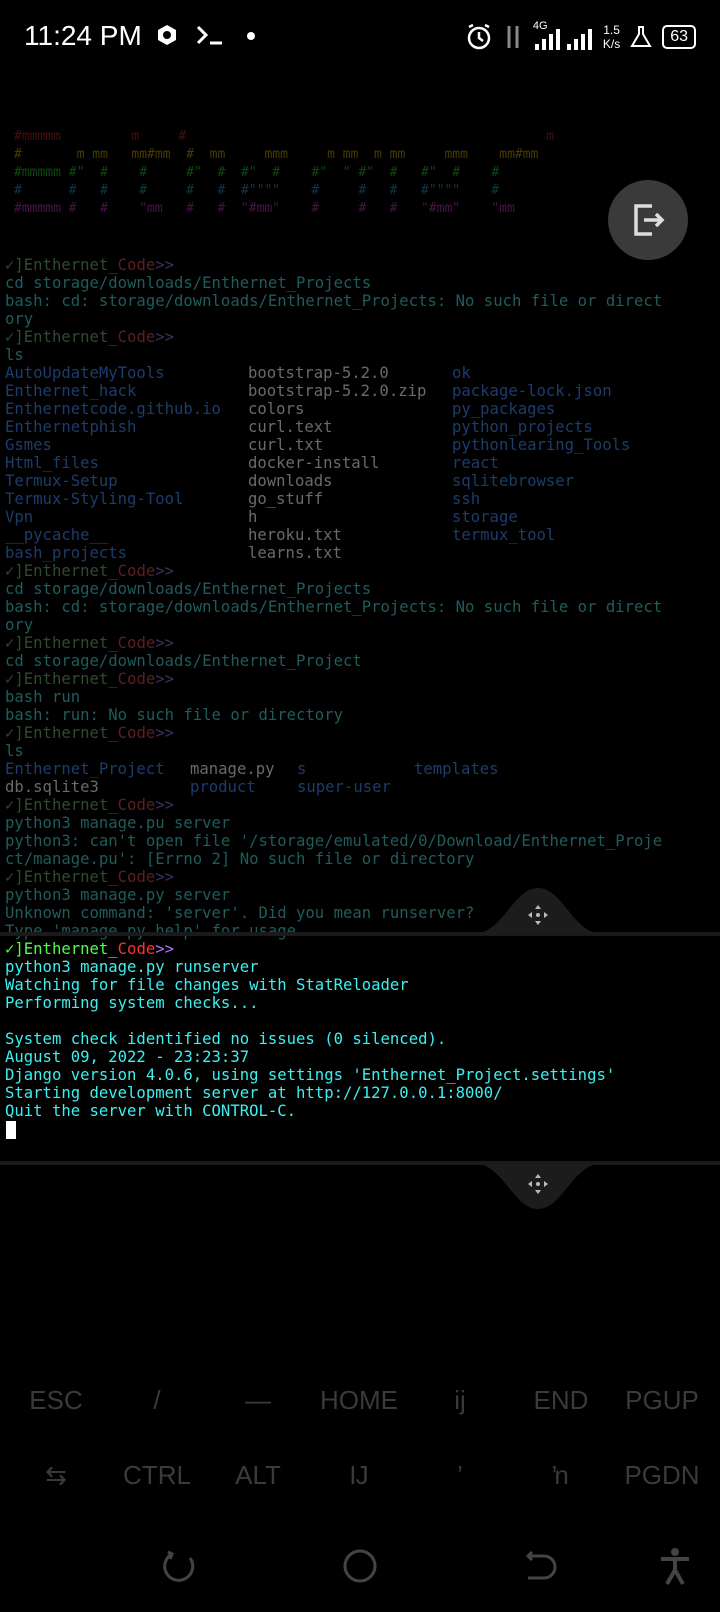  I want to click on exit-button, so click(648, 220).